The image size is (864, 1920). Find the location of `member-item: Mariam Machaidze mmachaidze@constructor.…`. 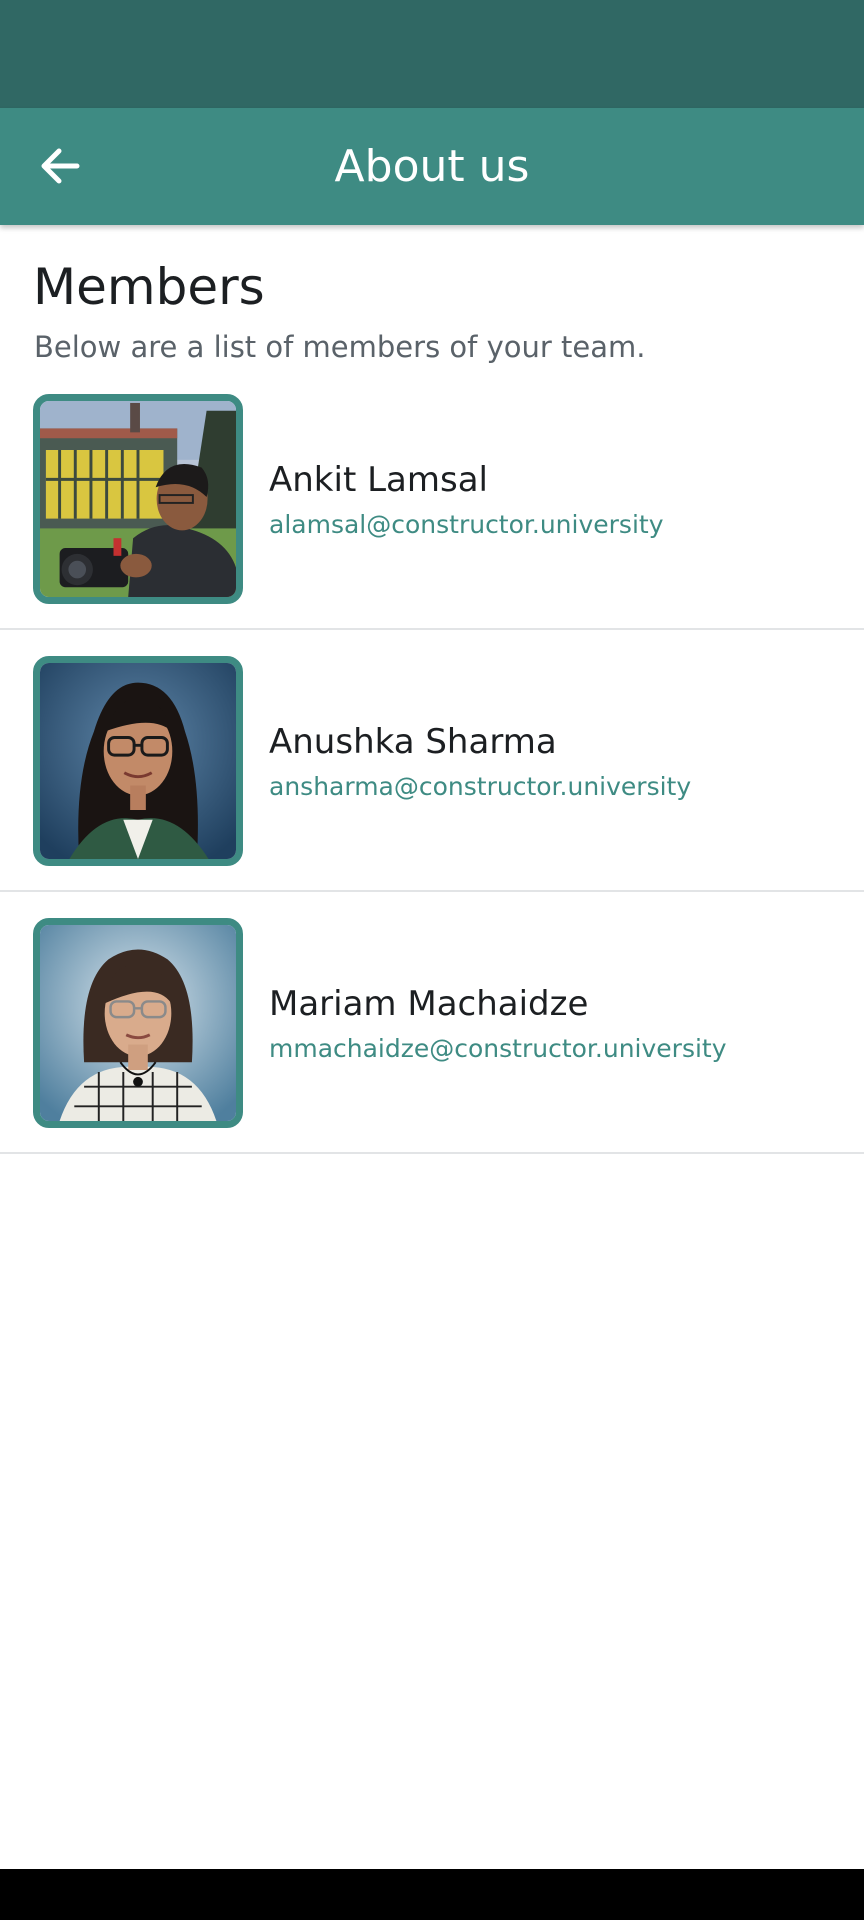

member-item: Mariam Machaidze mmachaidze@constructor.… is located at coordinates (432, 1023).